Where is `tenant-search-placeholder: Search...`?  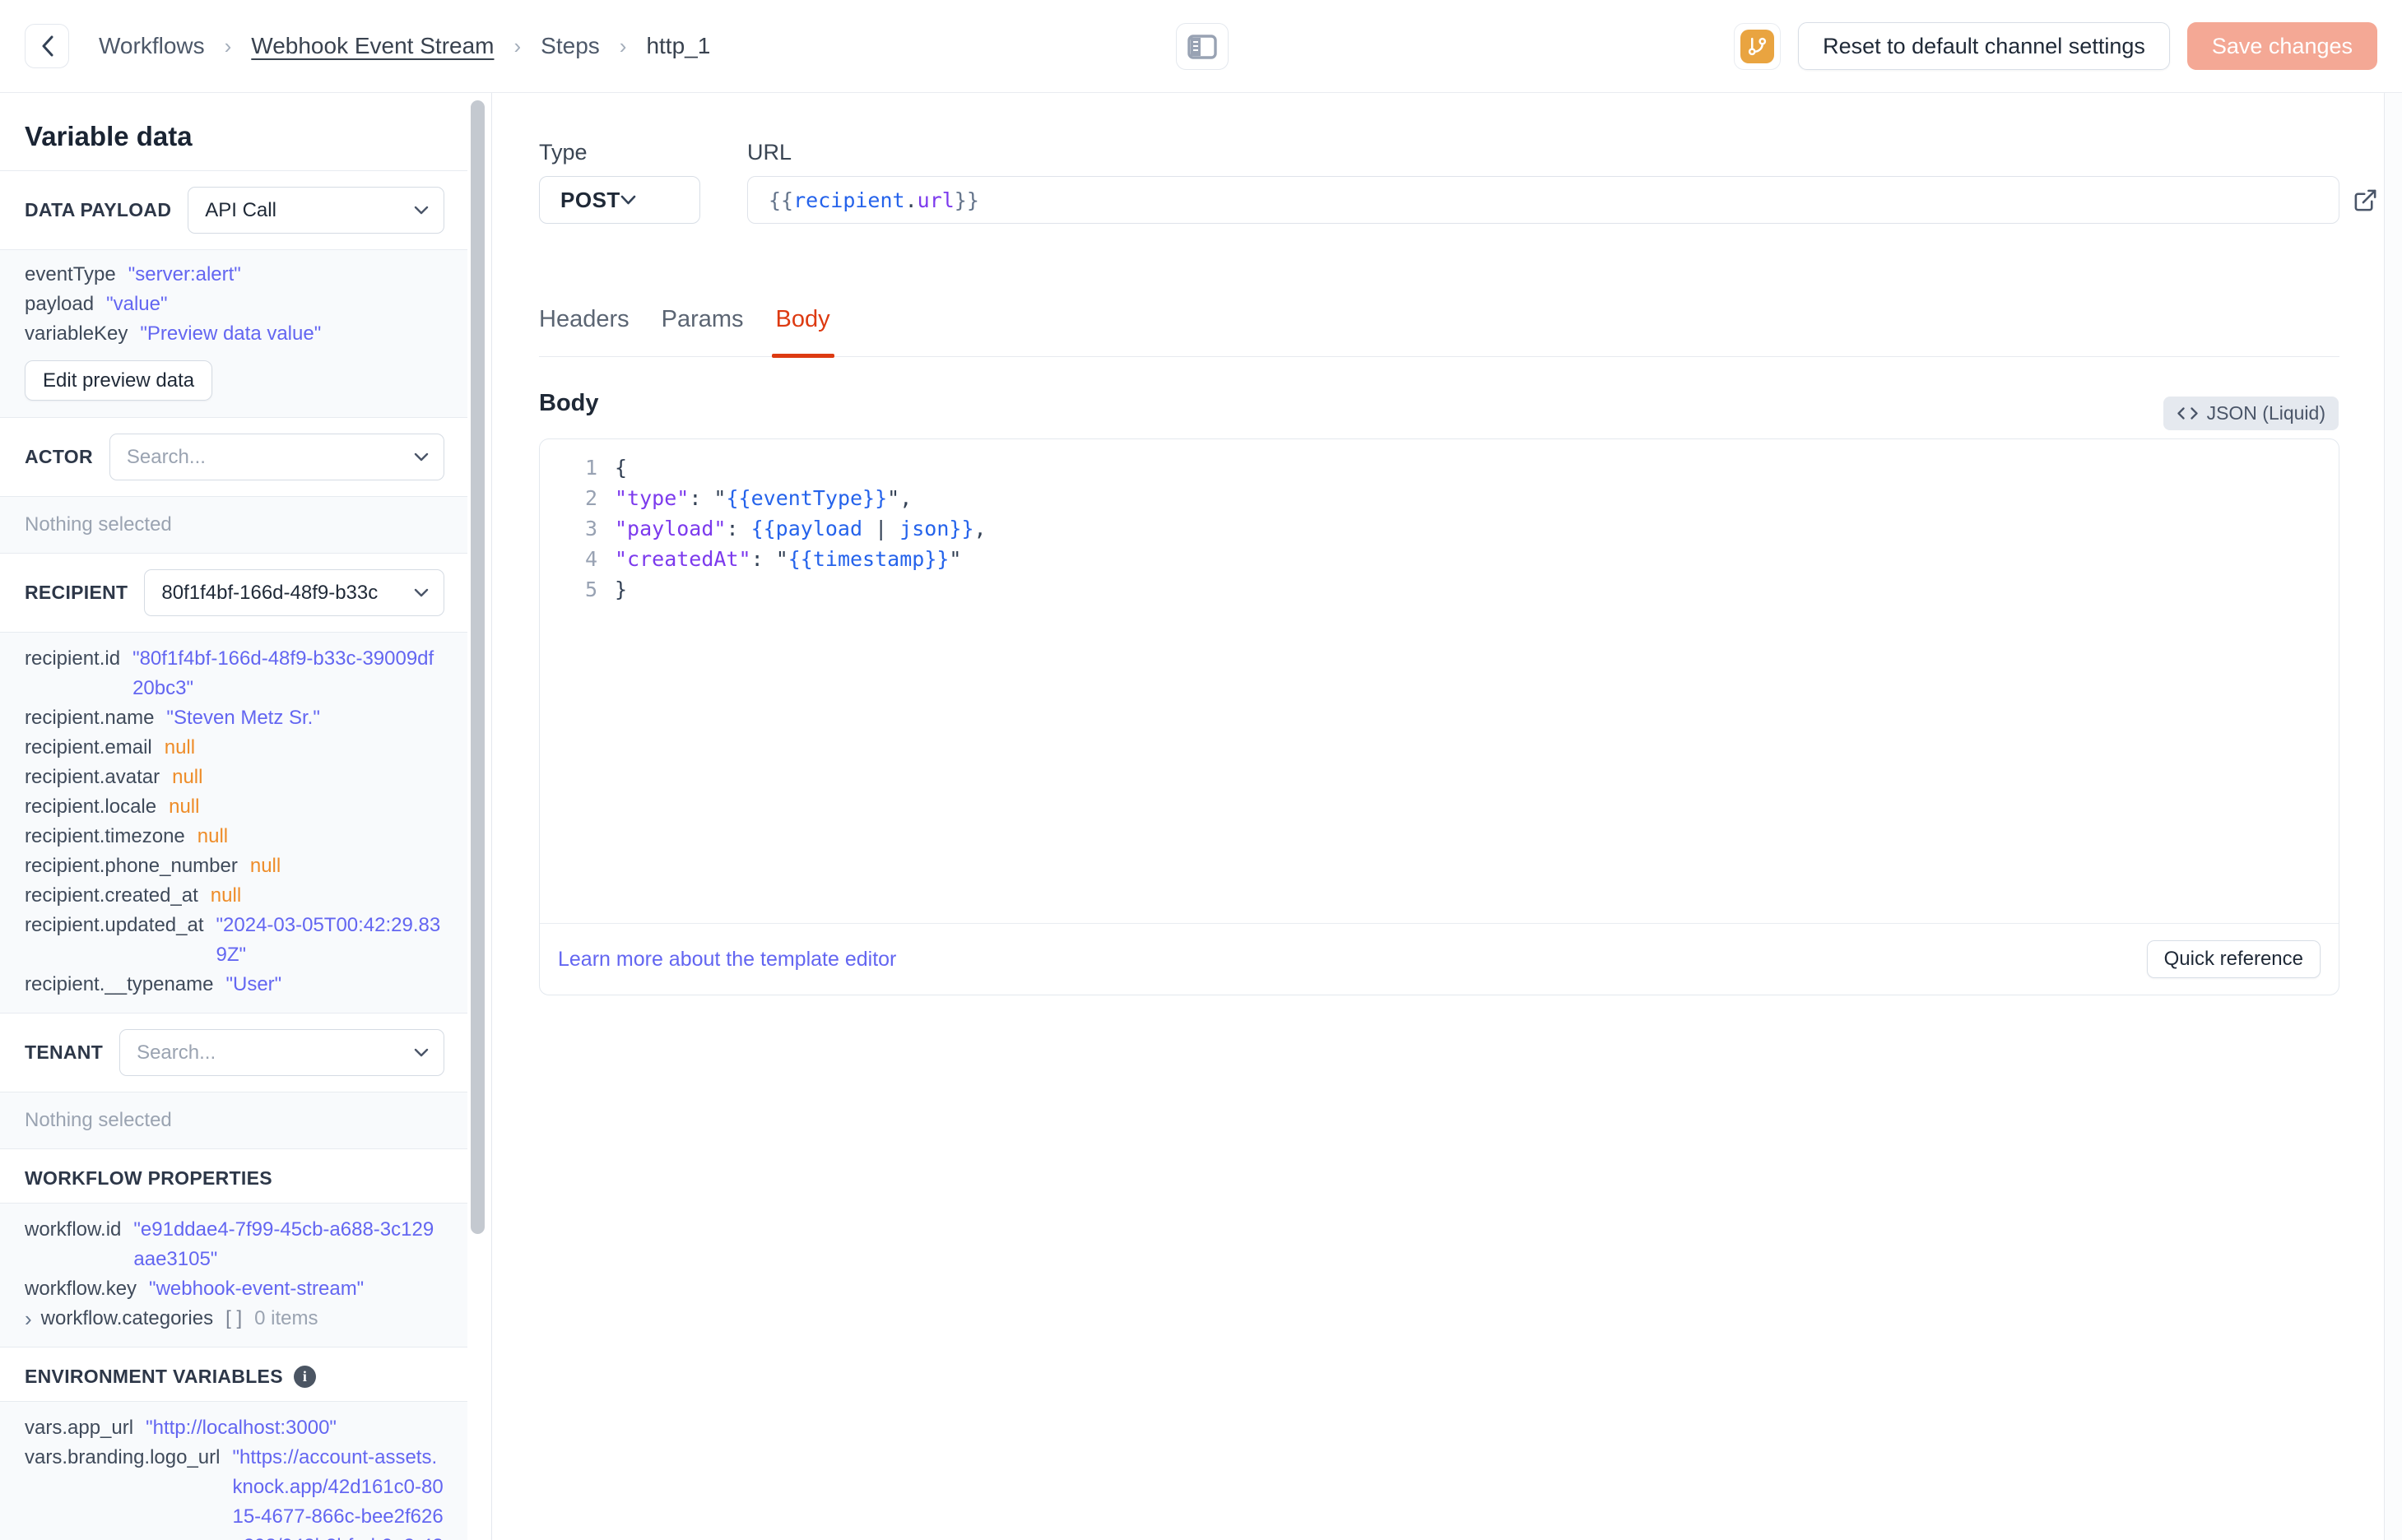 tenant-search-placeholder: Search... is located at coordinates (176, 1052).